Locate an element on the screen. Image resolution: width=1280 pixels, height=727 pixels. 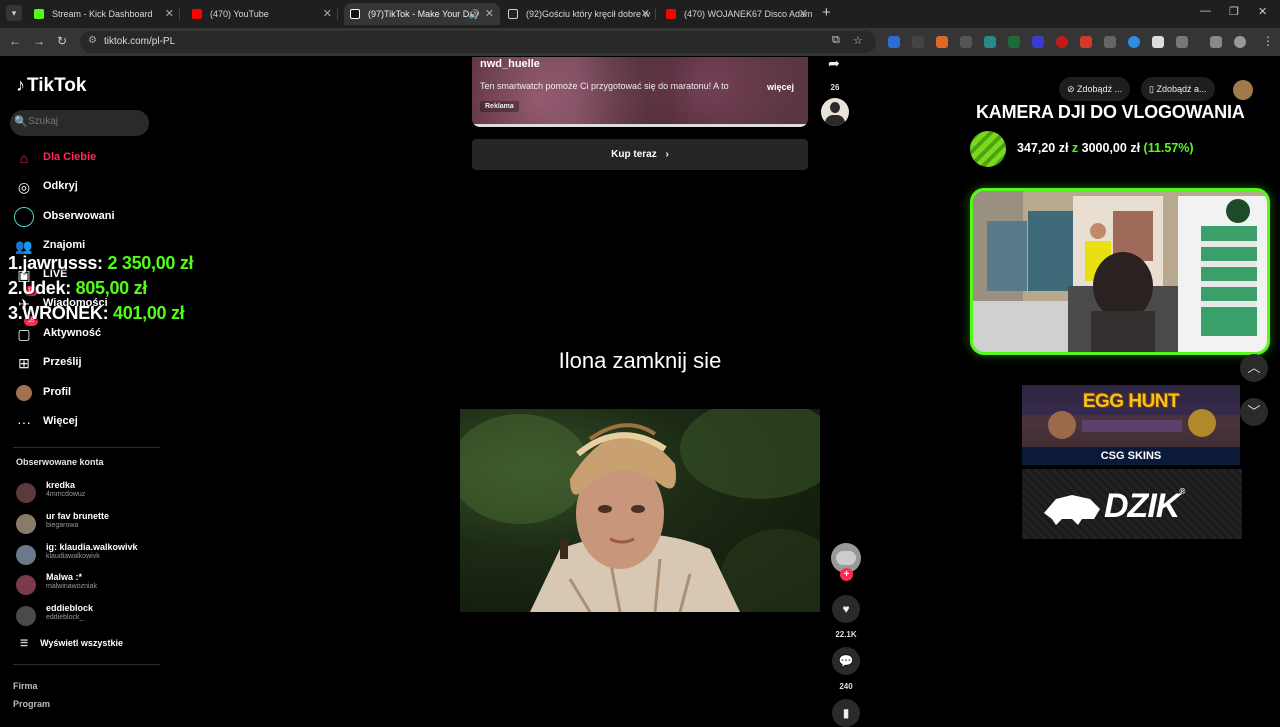
logo-text: TikTok is located at coordinates (57, 85).